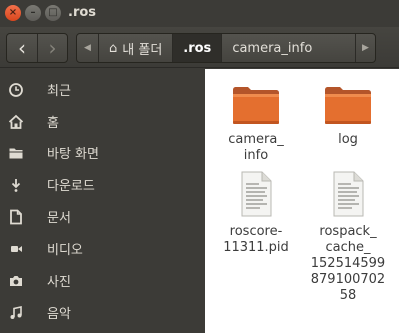 The width and height of the screenshot is (399, 333). What do you see at coordinates (71, 186) in the screenshot?
I see `sidebar-item-label: 다운로드` at bounding box center [71, 186].